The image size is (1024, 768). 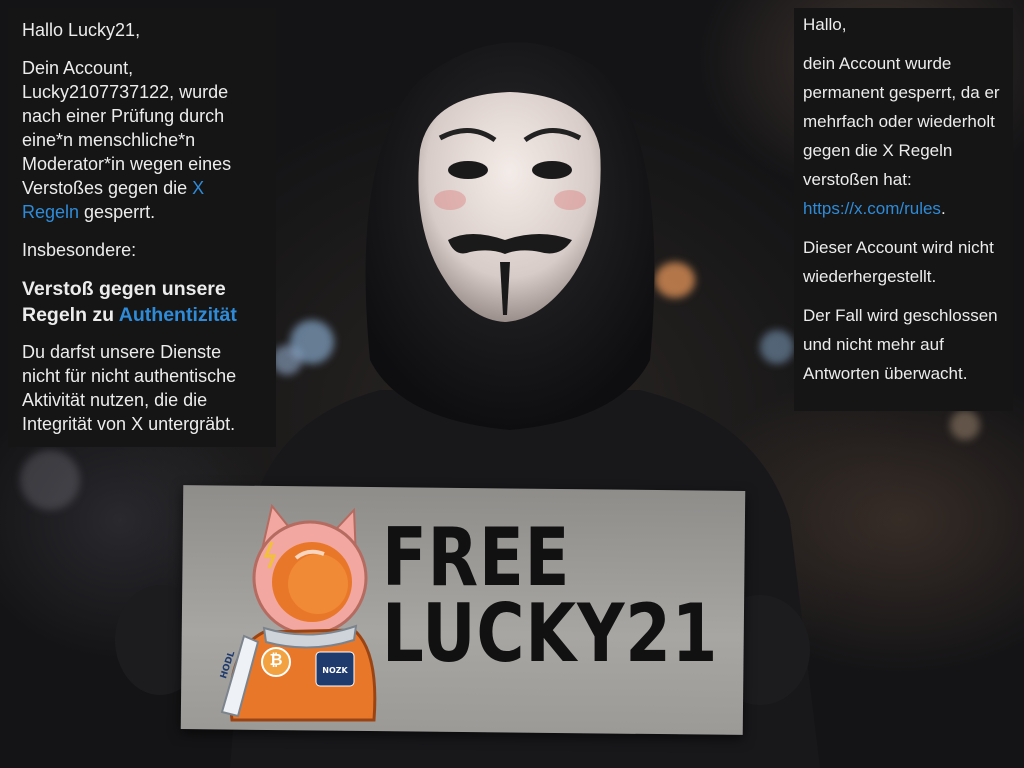 I want to click on greeting-right: Hallo,, so click(x=825, y=24).